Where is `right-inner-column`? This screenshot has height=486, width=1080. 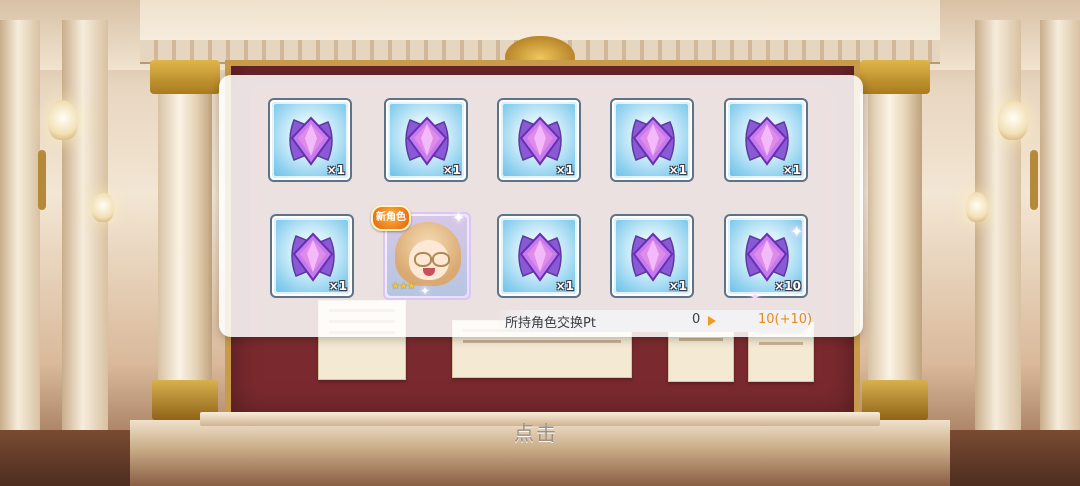
right-inner-column is located at coordinates (998, 230).